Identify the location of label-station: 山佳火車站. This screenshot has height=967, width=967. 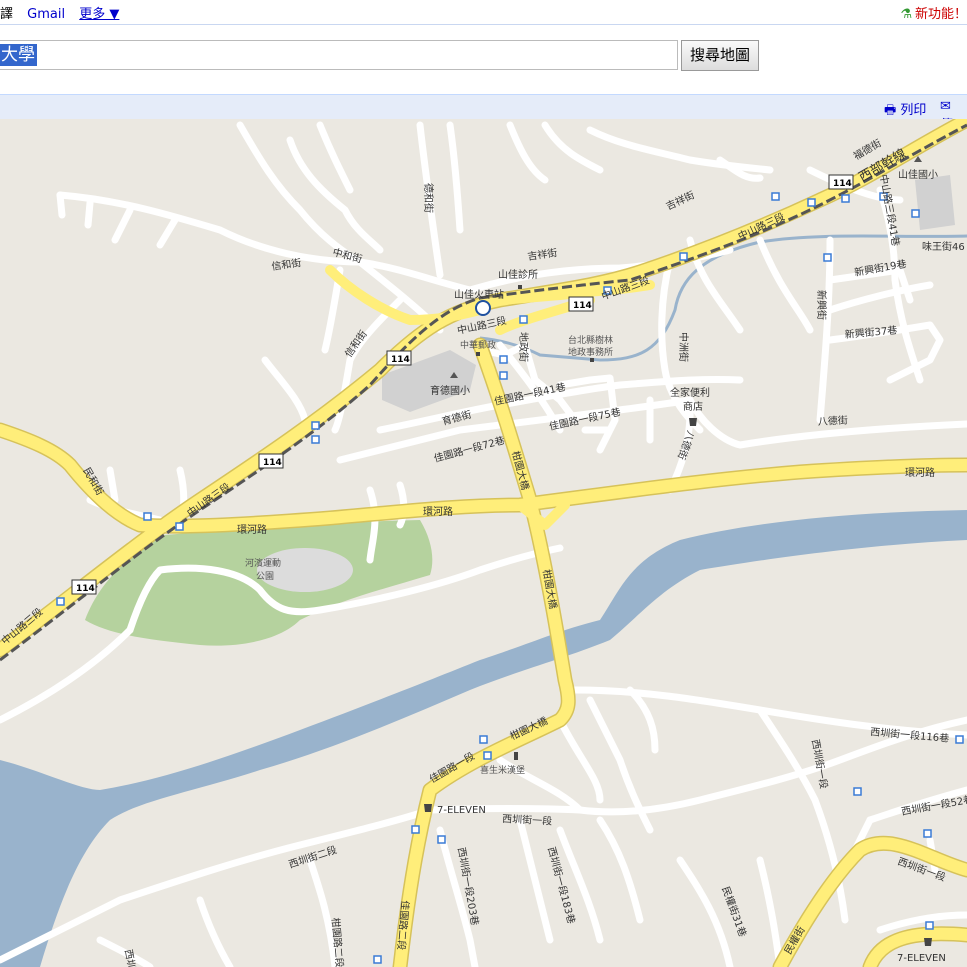
(479, 294).